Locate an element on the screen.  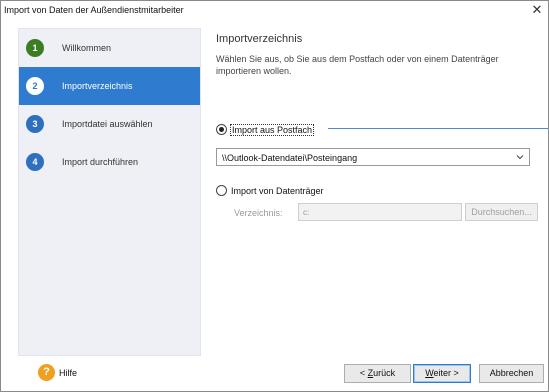
back-button: < Zurück is located at coordinates (377, 373).